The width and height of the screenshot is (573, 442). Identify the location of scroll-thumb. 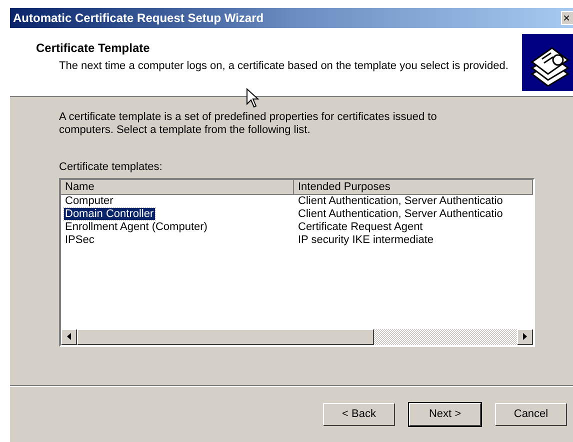
(225, 336).